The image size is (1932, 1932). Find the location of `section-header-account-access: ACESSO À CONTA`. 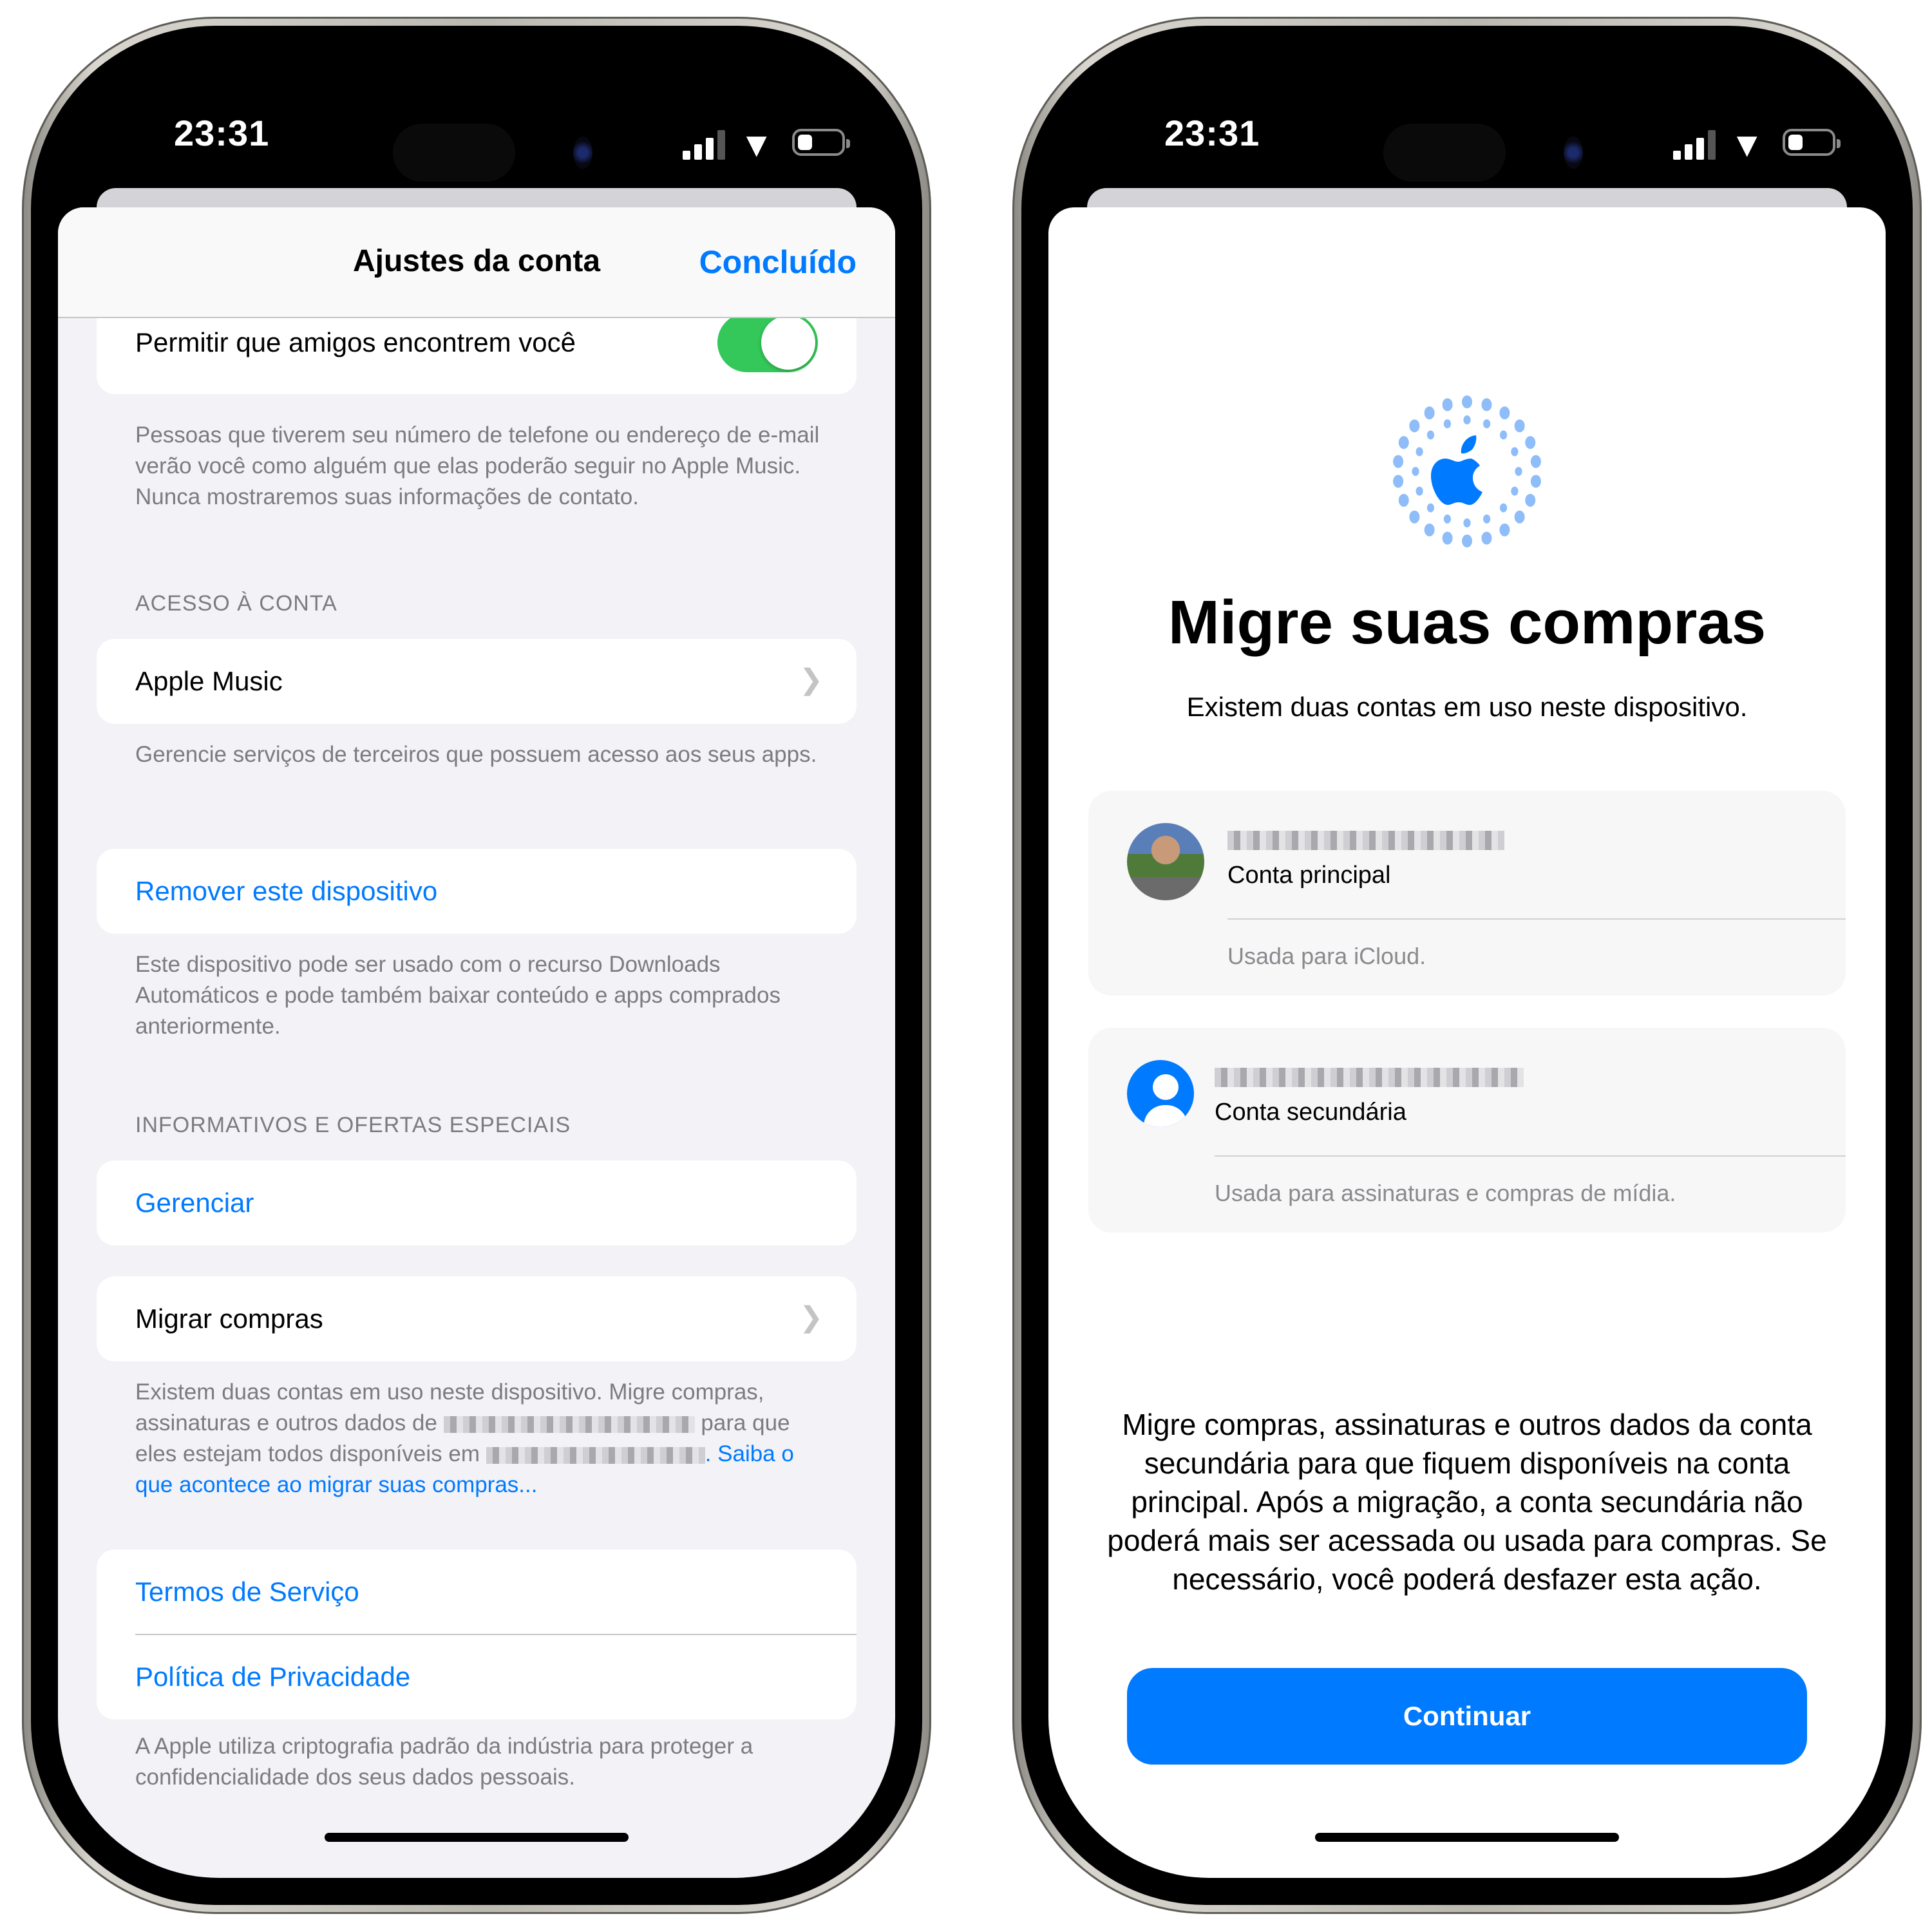

section-header-account-access: ACESSO À CONTA is located at coordinates (236, 603).